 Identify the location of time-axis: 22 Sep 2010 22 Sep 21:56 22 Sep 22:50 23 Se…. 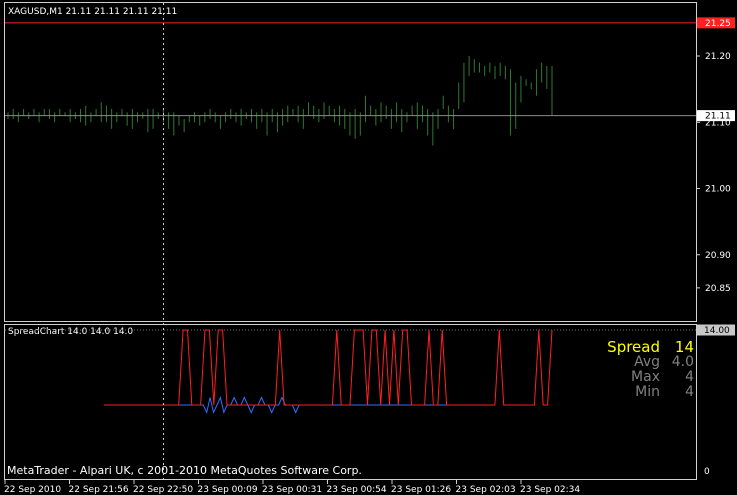
(292, 487).